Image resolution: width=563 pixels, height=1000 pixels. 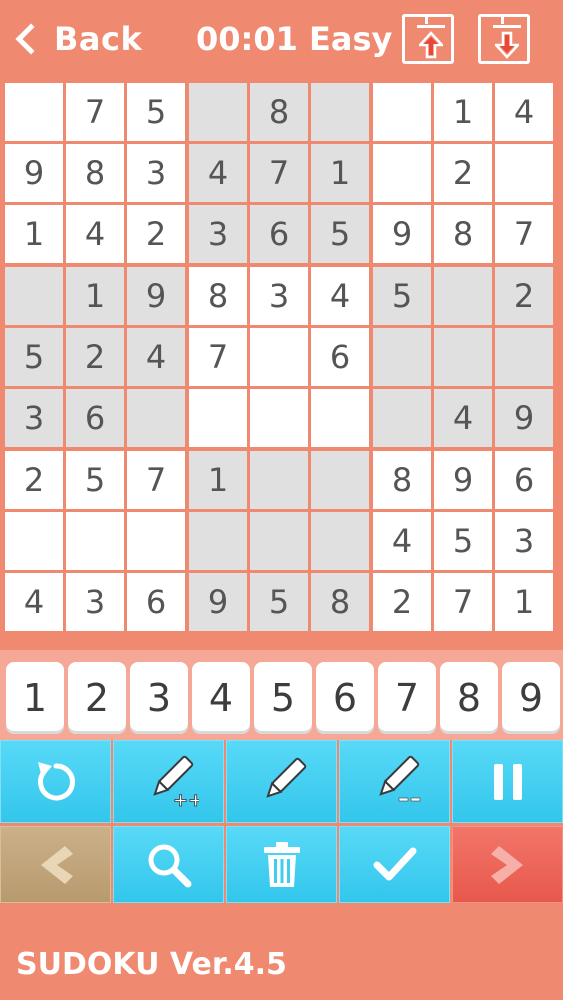 What do you see at coordinates (407, 698) in the screenshot?
I see `number-key-7: 7` at bounding box center [407, 698].